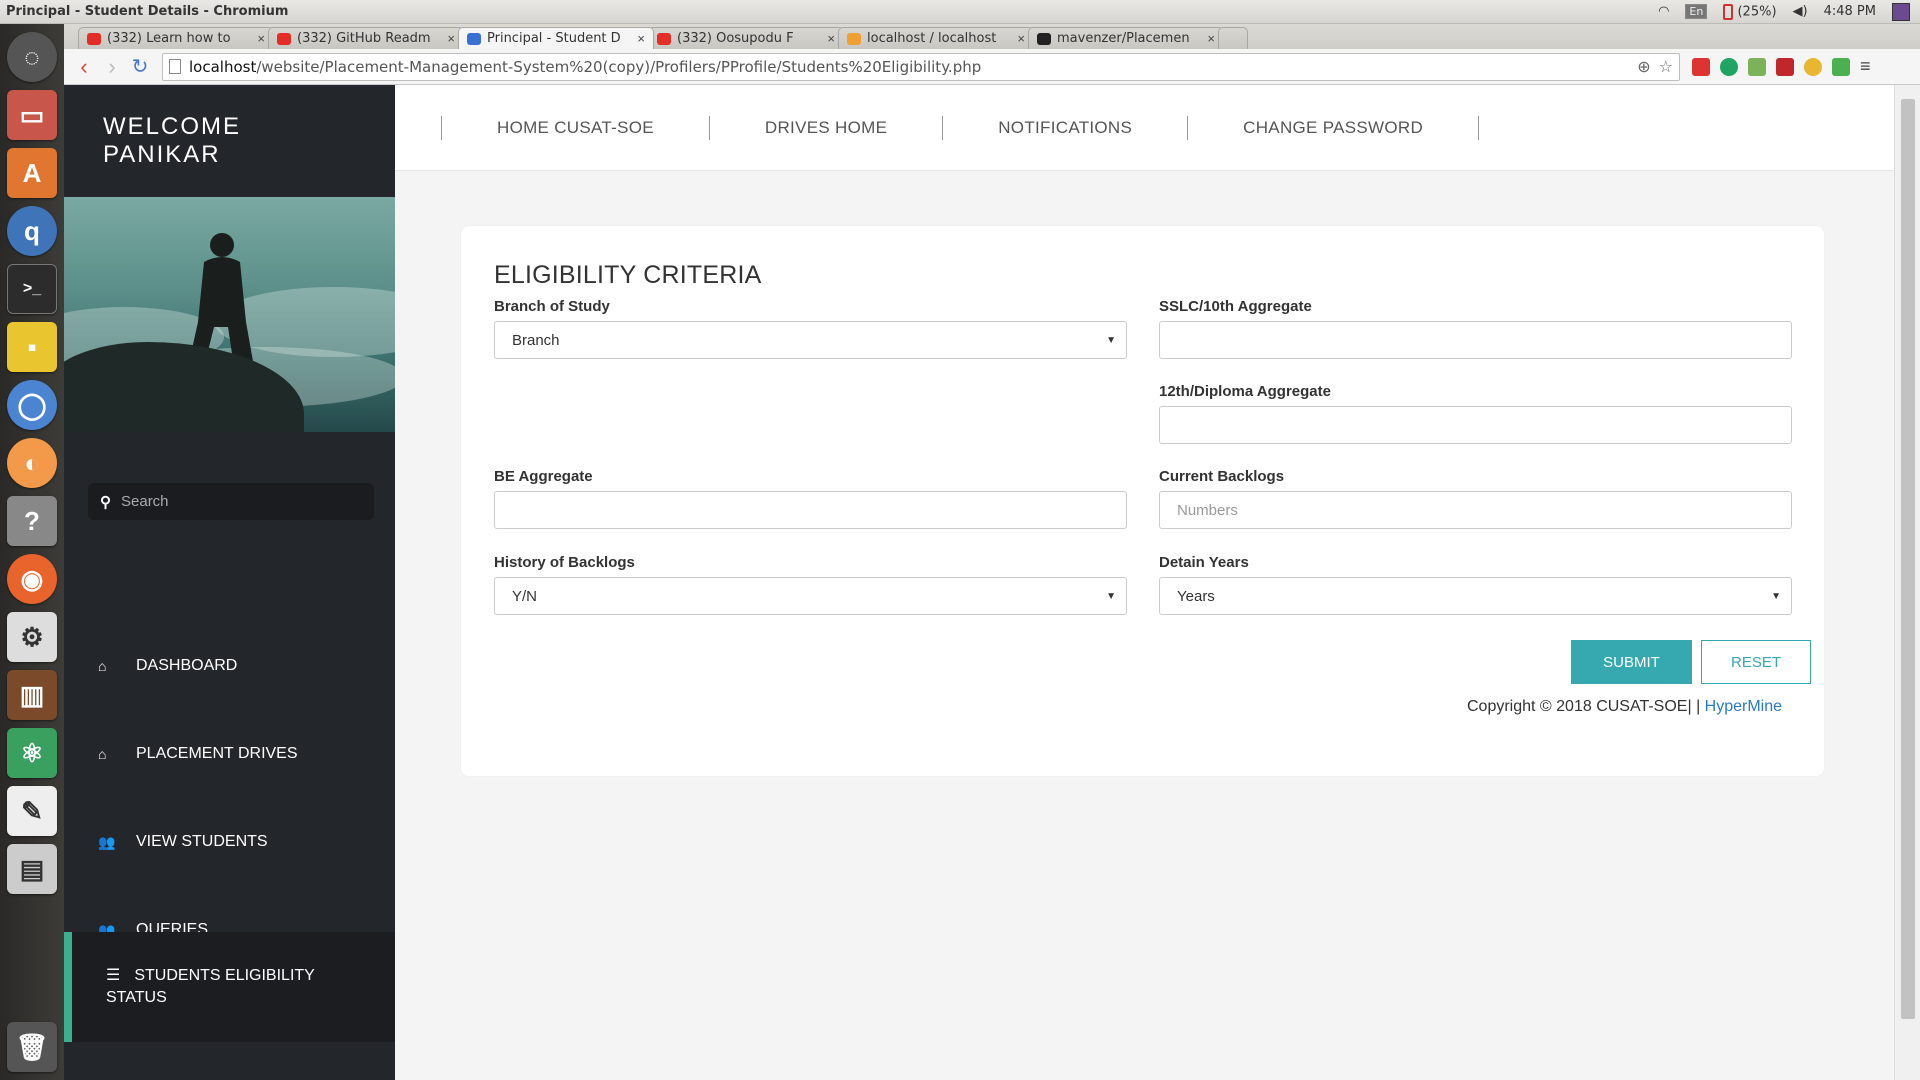  What do you see at coordinates (1666, 66) in the screenshot?
I see `bookmark-star-icon: ☆` at bounding box center [1666, 66].